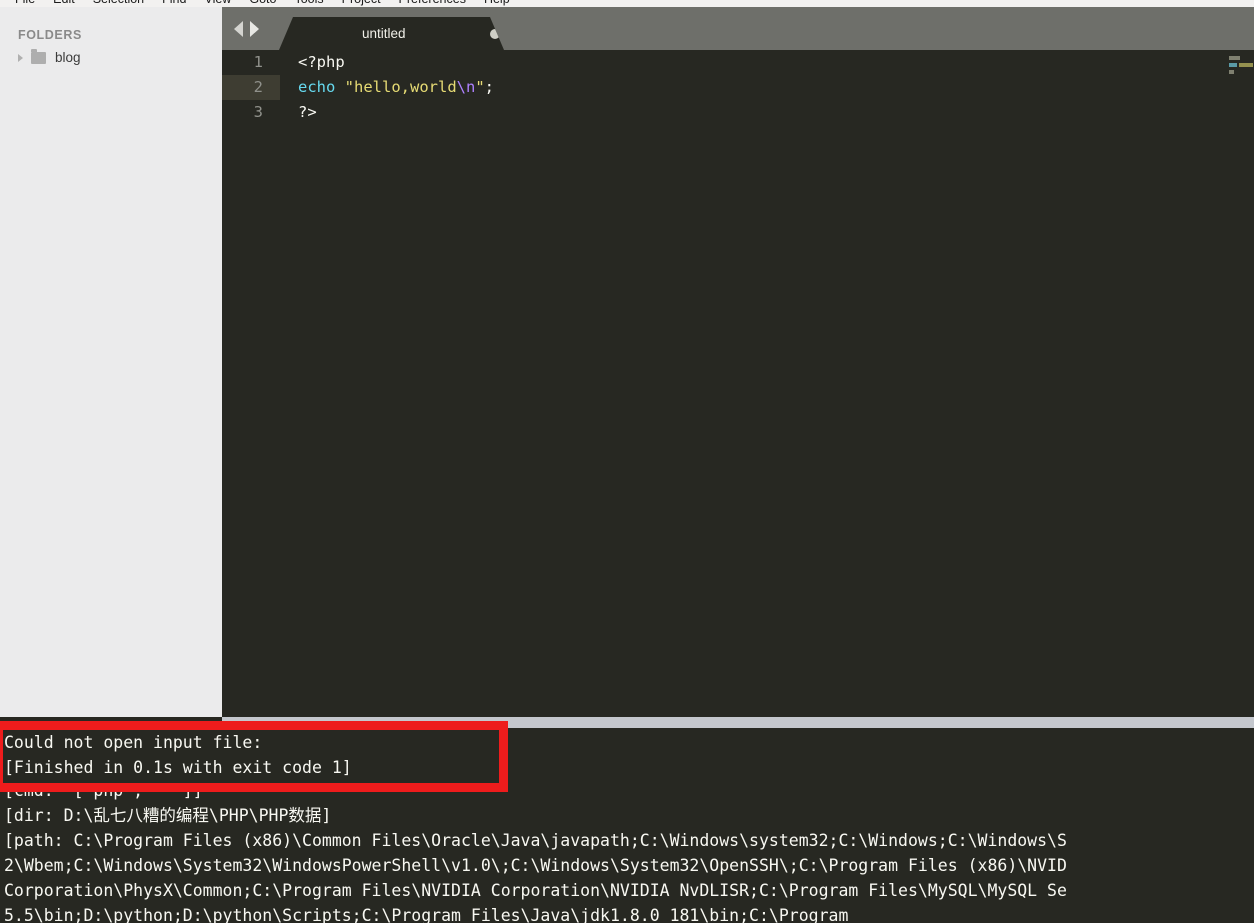 This screenshot has width=1254, height=923. I want to click on code-token: "hello,world, so click(400, 87).